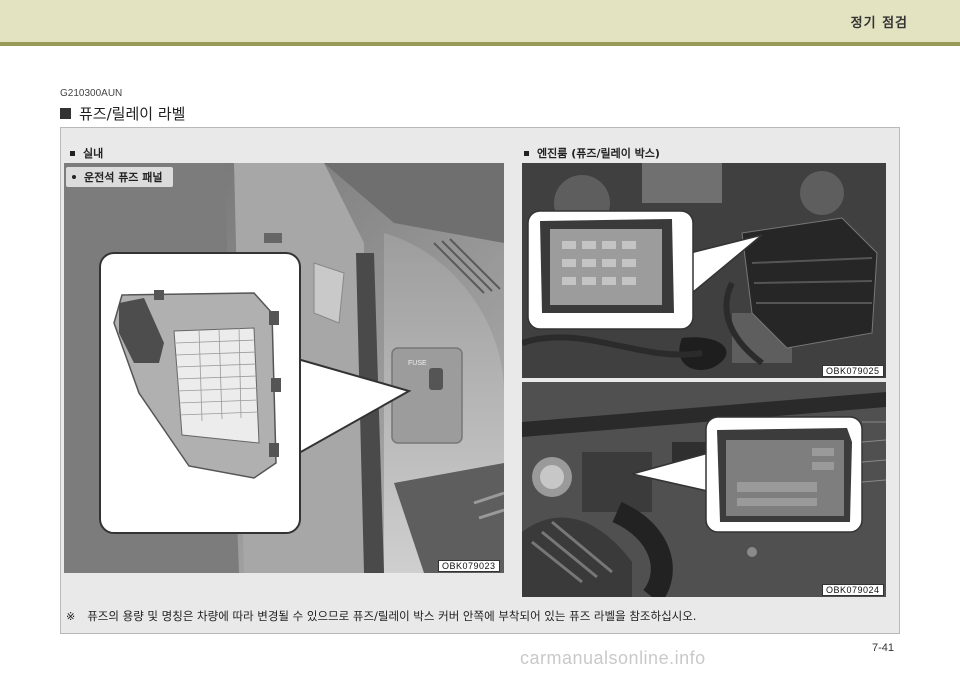  Describe the element at coordinates (469, 566) in the screenshot. I see `image-code-left: OBK079023` at that location.